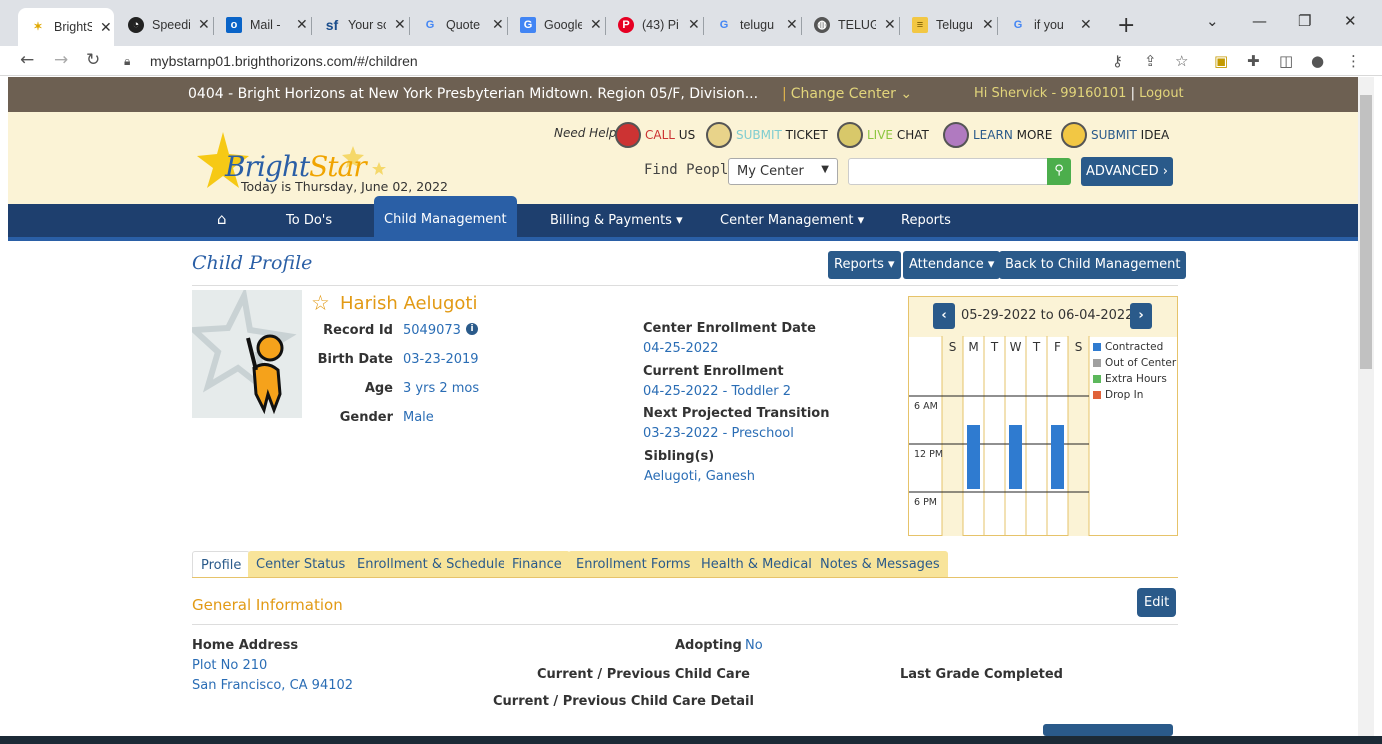  Describe the element at coordinates (1221, 61) in the screenshot. I see `extension-icon: ▣` at that location.